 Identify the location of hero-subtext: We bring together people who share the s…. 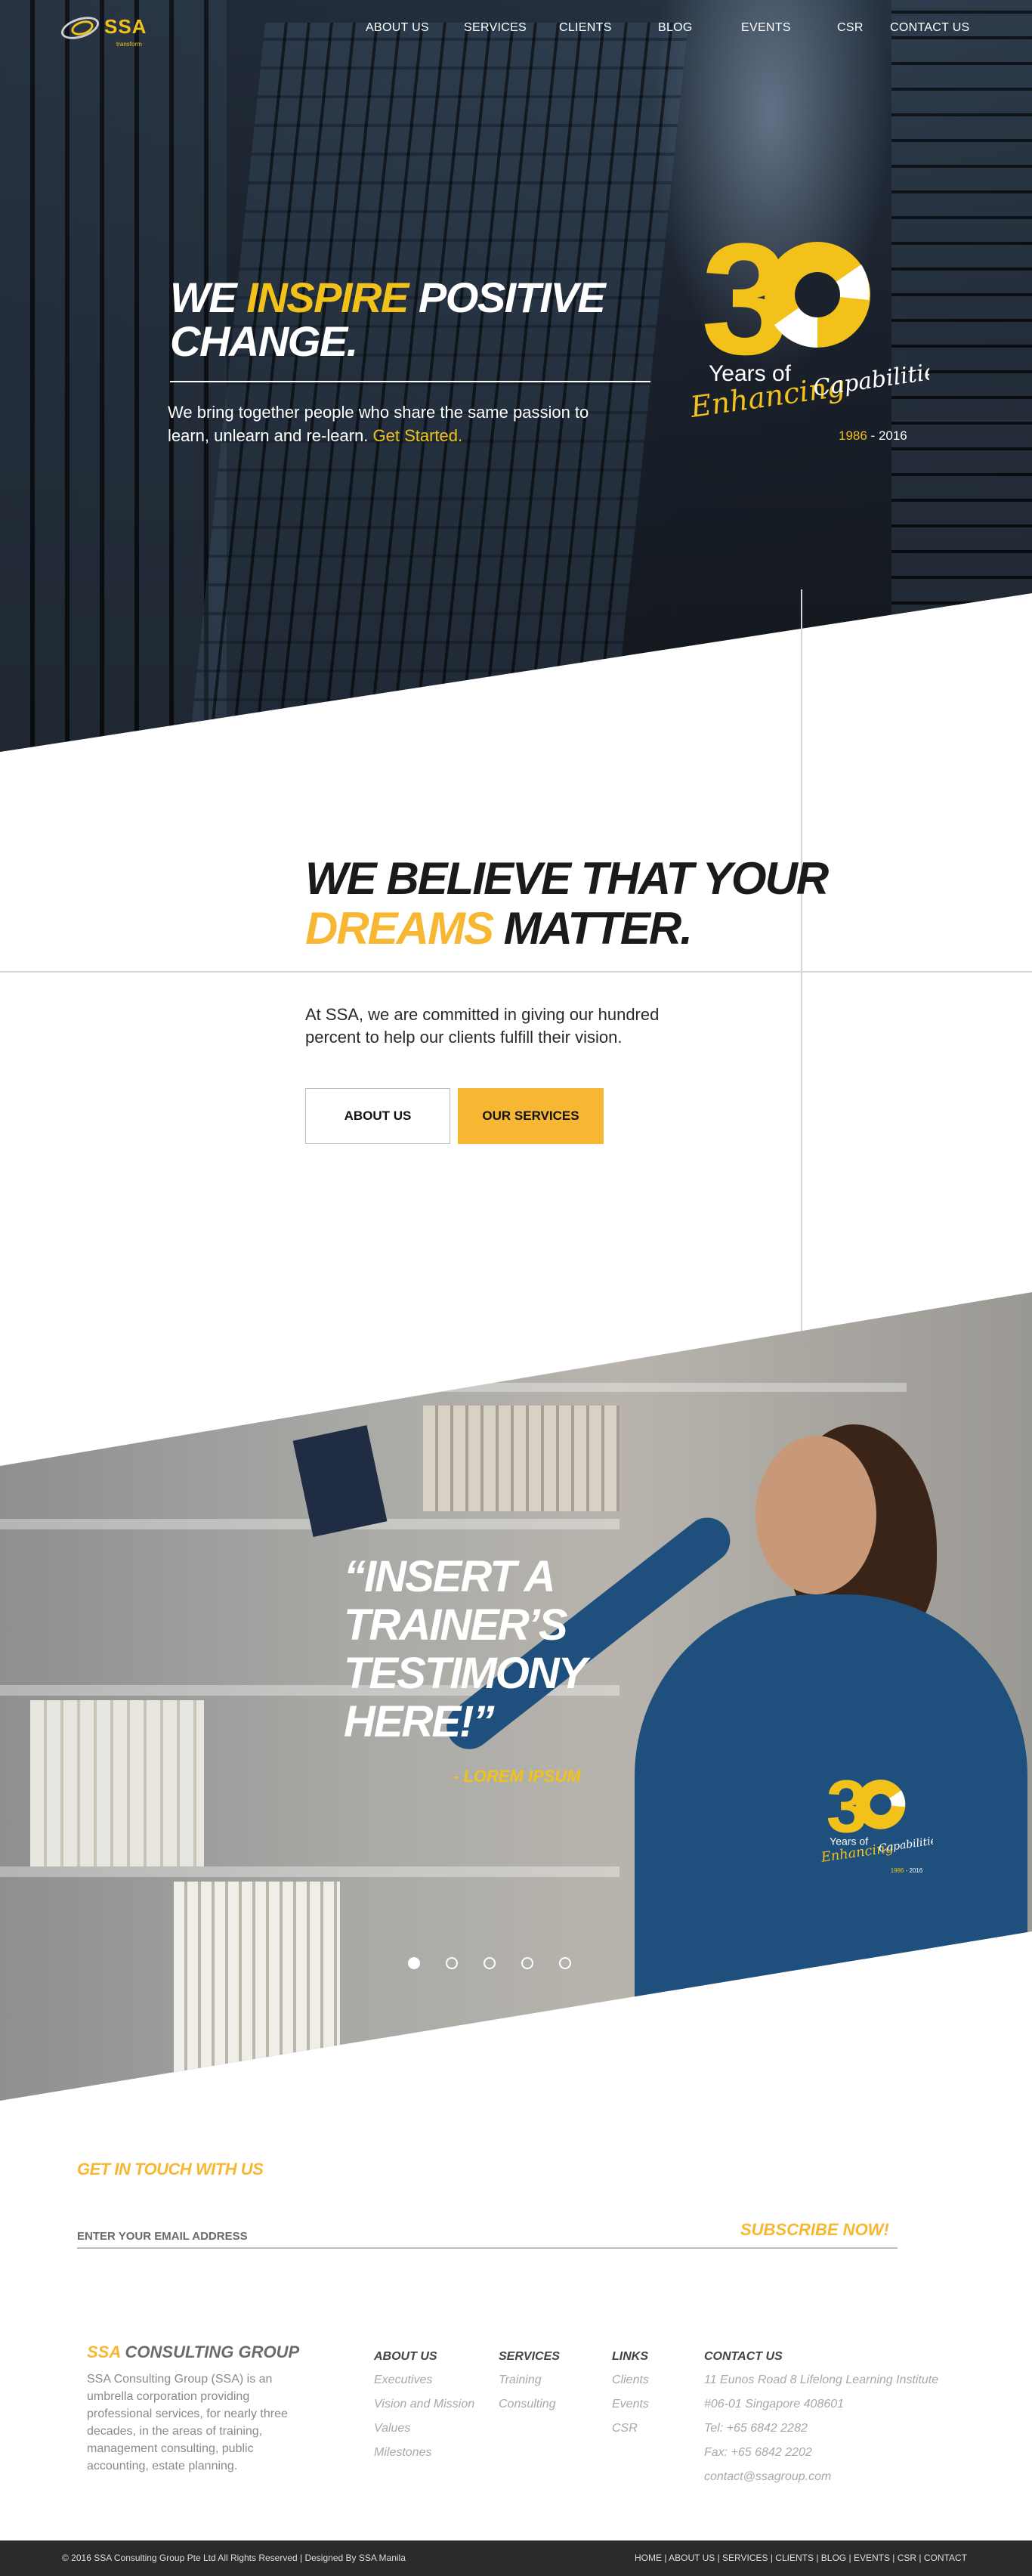
(394, 423).